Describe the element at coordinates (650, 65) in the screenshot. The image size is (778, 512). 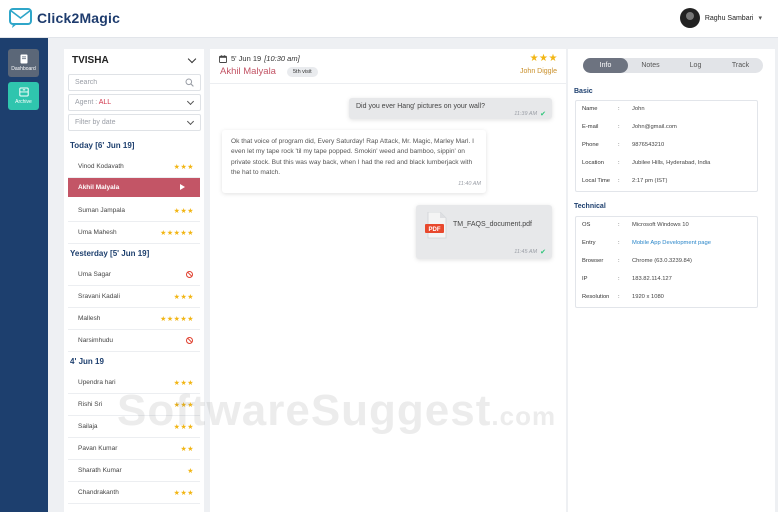
I see `tab-notes: Notes` at that location.